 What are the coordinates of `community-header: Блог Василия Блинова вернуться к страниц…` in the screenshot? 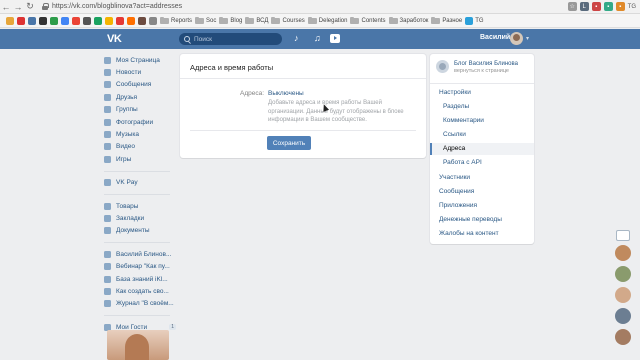 It's located at (477, 67).